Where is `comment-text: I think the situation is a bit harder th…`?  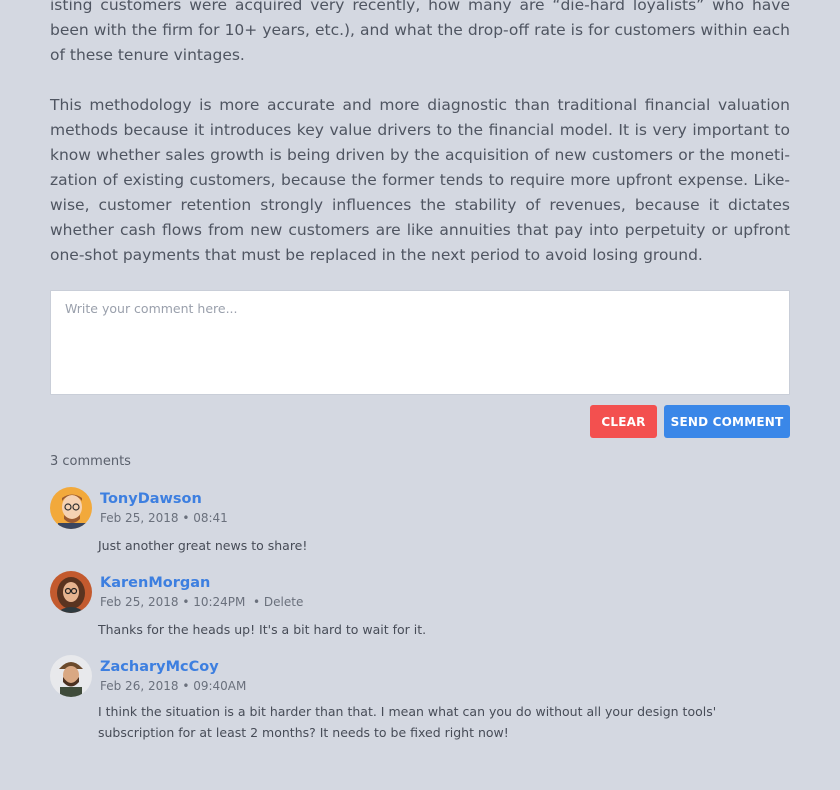
comment-text: I think the situation is a bit harder th… is located at coordinates (407, 722).